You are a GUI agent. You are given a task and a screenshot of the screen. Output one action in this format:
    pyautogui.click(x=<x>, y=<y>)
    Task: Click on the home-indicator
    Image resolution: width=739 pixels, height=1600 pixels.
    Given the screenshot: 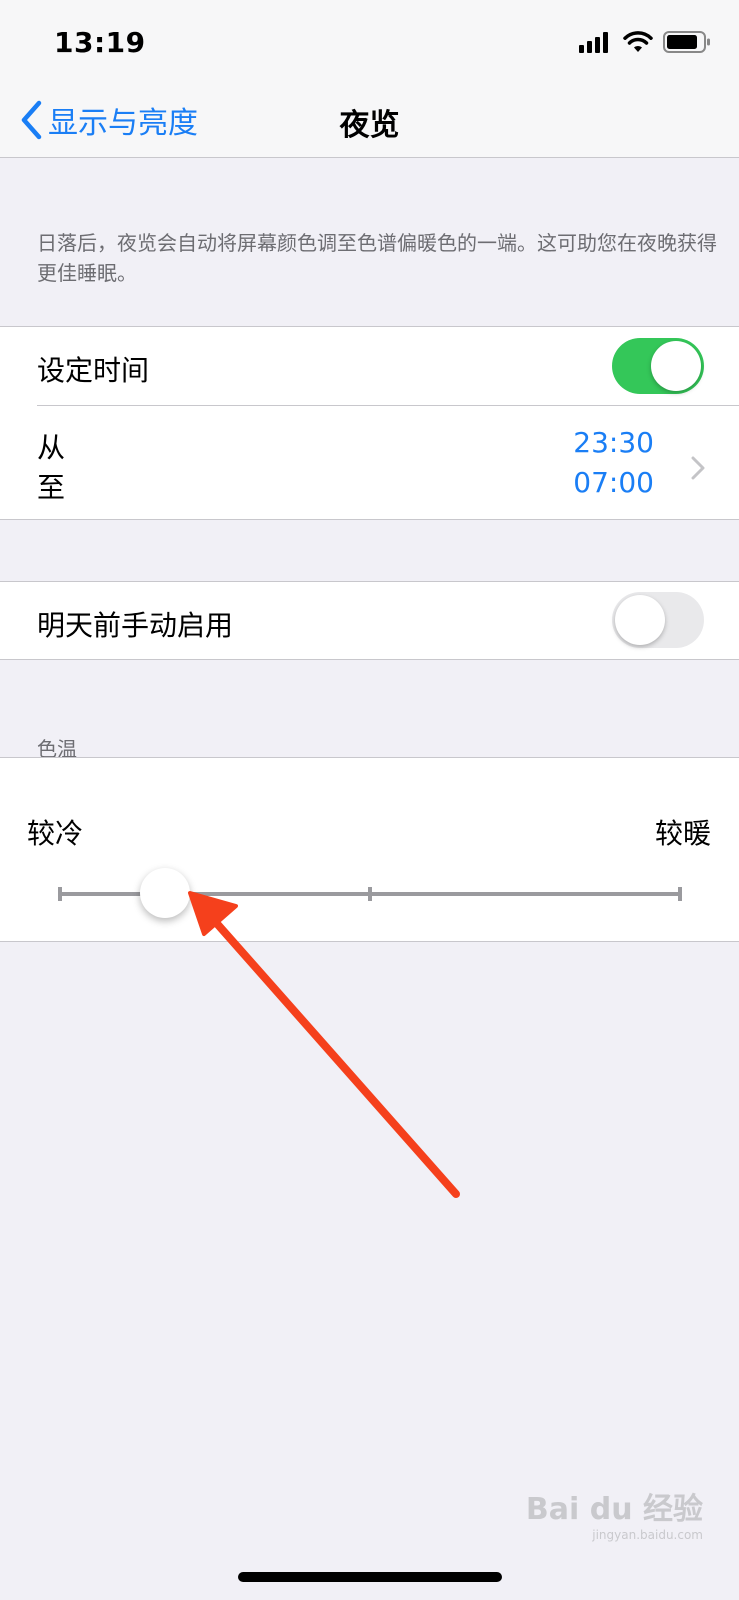 What is the action you would take?
    pyautogui.click(x=370, y=1577)
    